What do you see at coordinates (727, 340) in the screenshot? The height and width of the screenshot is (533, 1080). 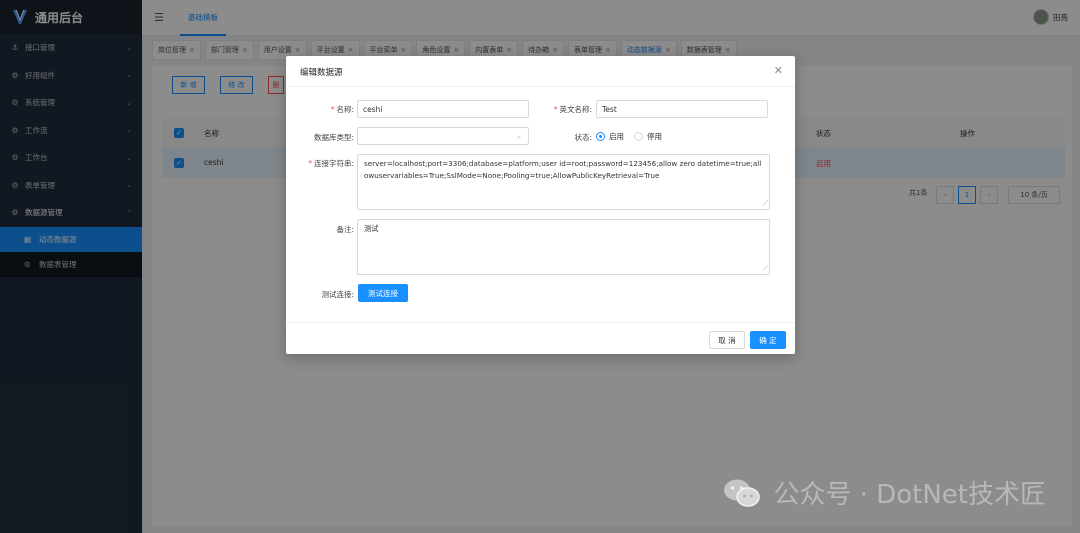 I see `cancel-button: 取 消` at bounding box center [727, 340].